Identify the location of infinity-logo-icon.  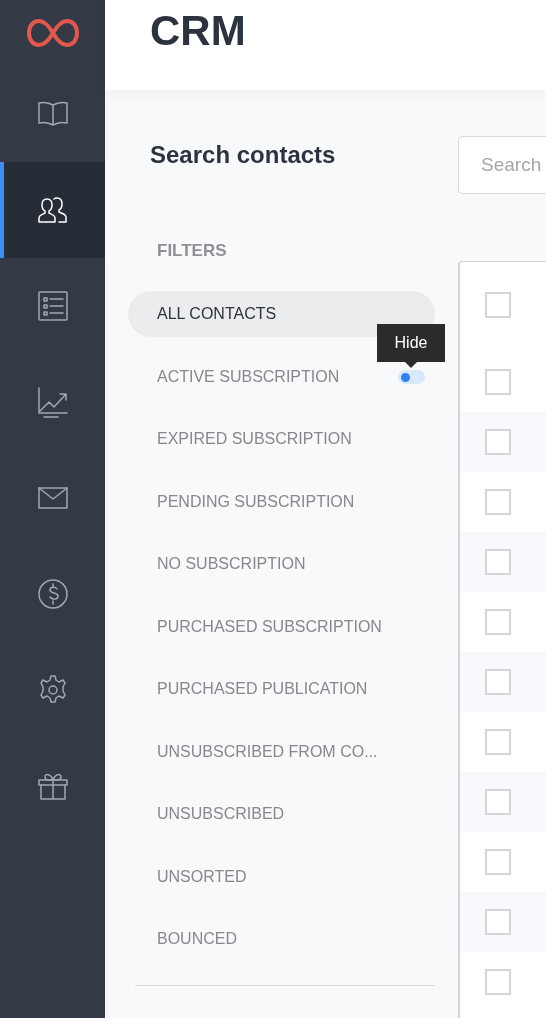
(52, 33).